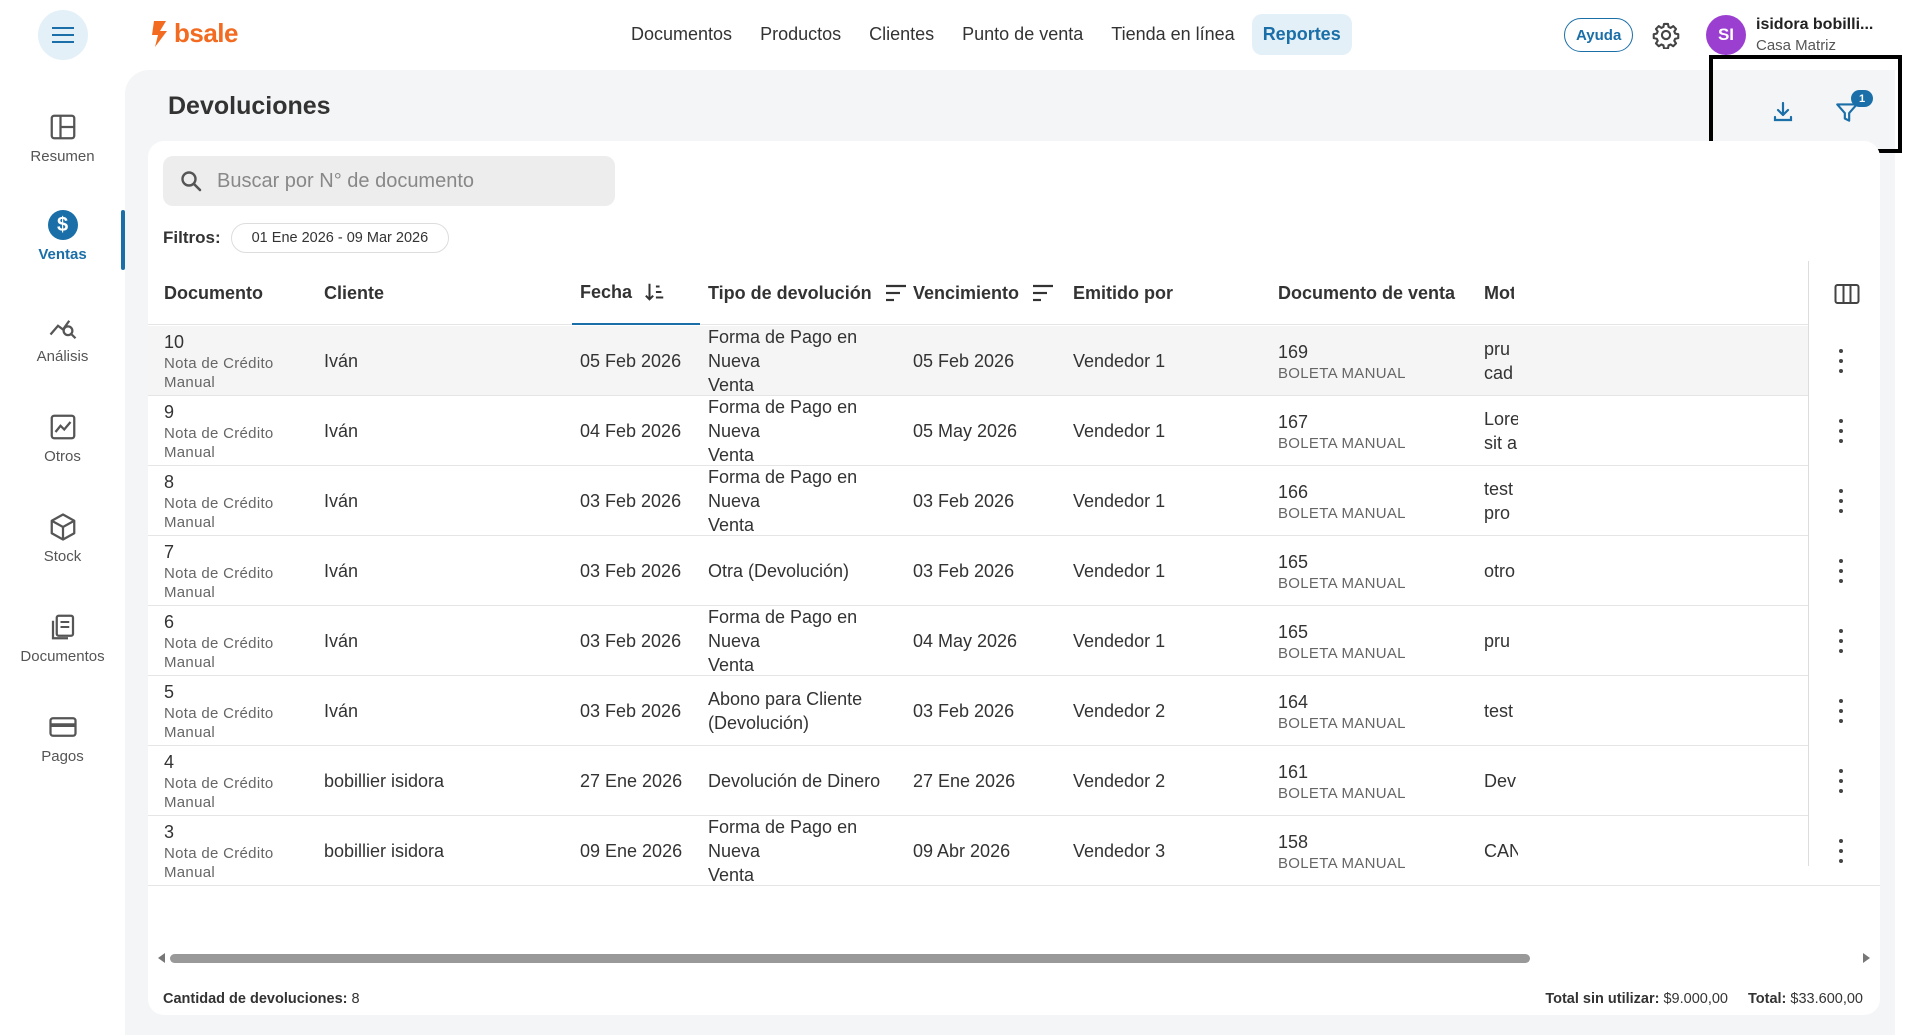 This screenshot has width=1910, height=1035. What do you see at coordinates (62, 427) in the screenshot?
I see `chart-icon` at bounding box center [62, 427].